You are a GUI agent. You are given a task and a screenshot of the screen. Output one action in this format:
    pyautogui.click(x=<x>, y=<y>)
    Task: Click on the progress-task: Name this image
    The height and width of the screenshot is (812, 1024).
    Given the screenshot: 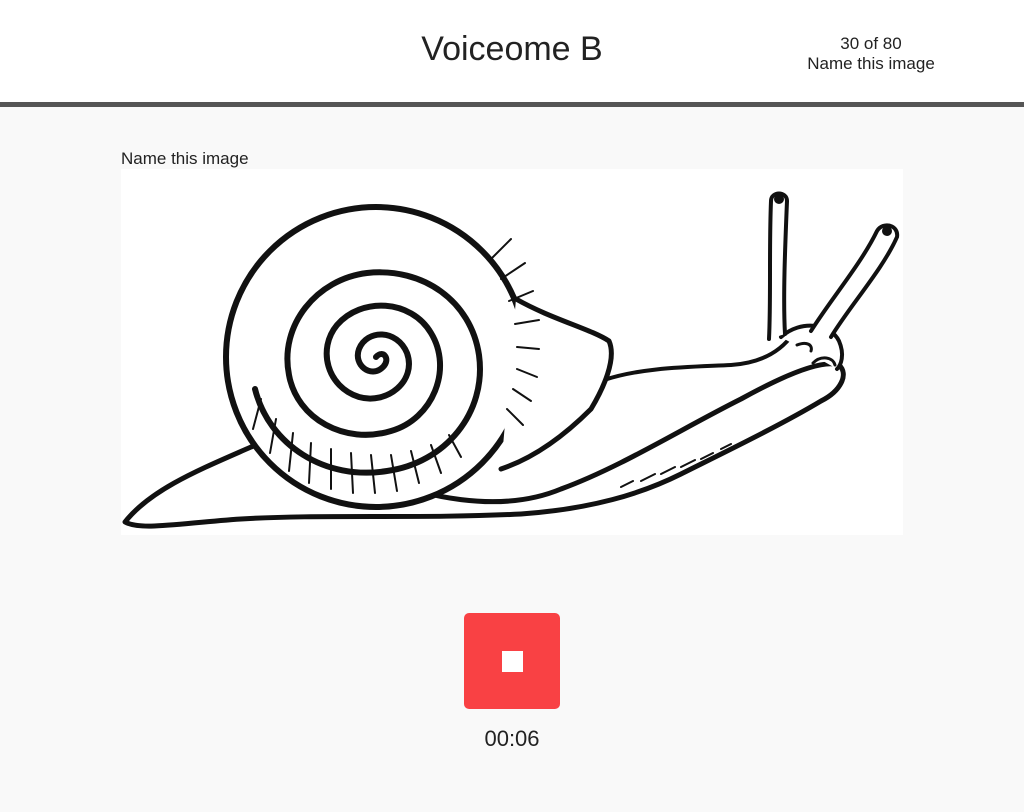 What is the action you would take?
    pyautogui.click(x=871, y=63)
    